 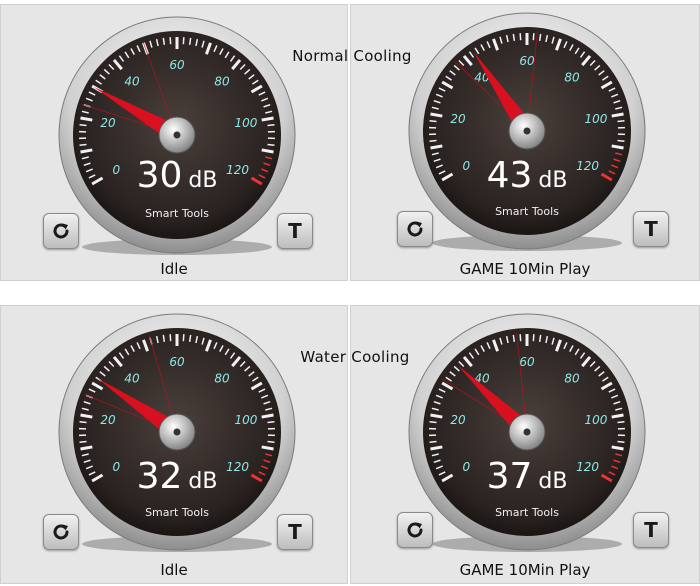 I want to click on db-value: 32, so click(x=159, y=476).